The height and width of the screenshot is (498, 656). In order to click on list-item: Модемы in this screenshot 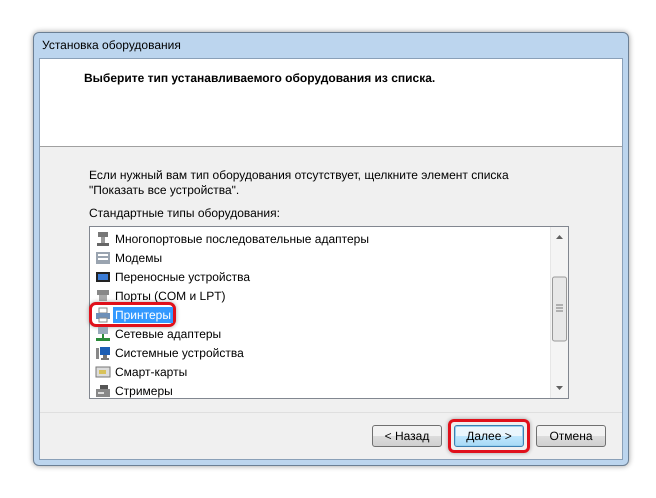, I will do `click(138, 258)`.